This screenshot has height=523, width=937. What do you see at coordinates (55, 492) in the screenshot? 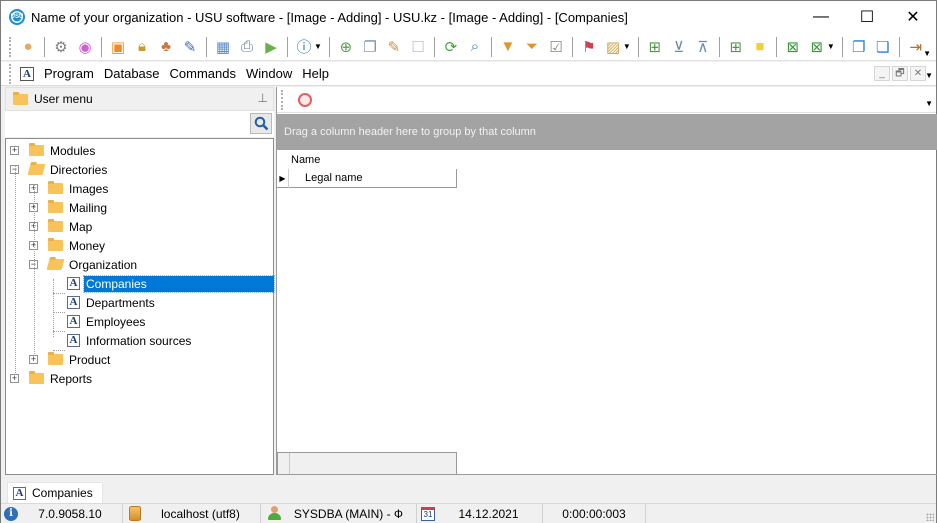
I see `tab-companies: A Companies` at bounding box center [55, 492].